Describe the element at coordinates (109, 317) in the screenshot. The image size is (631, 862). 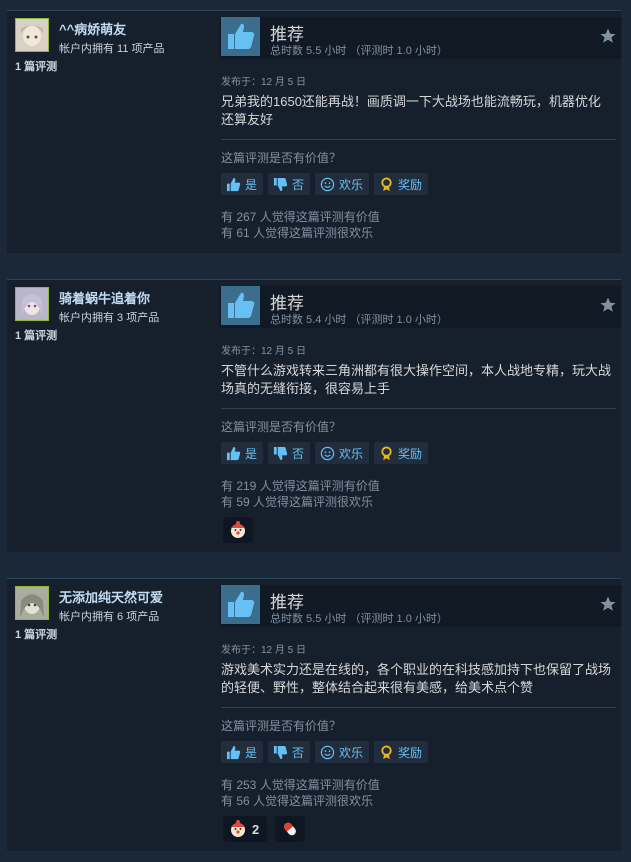
I see `products-owned: 帐户内拥有 3 项产品` at that location.